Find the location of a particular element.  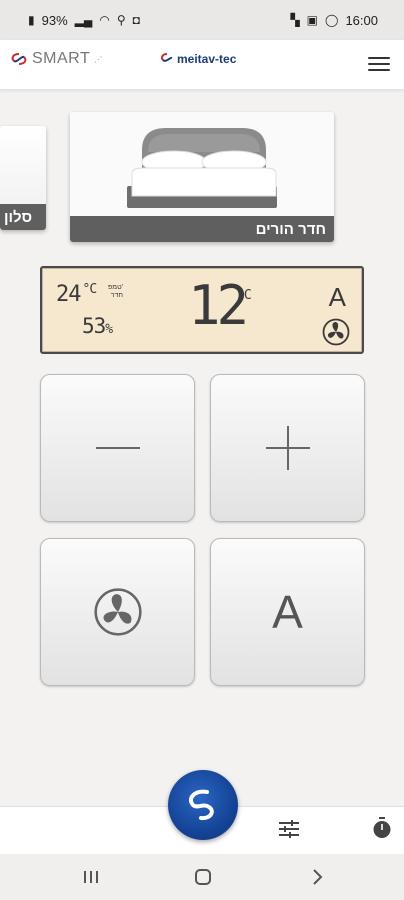

smart-logo-text: SMART is located at coordinates (61, 58).